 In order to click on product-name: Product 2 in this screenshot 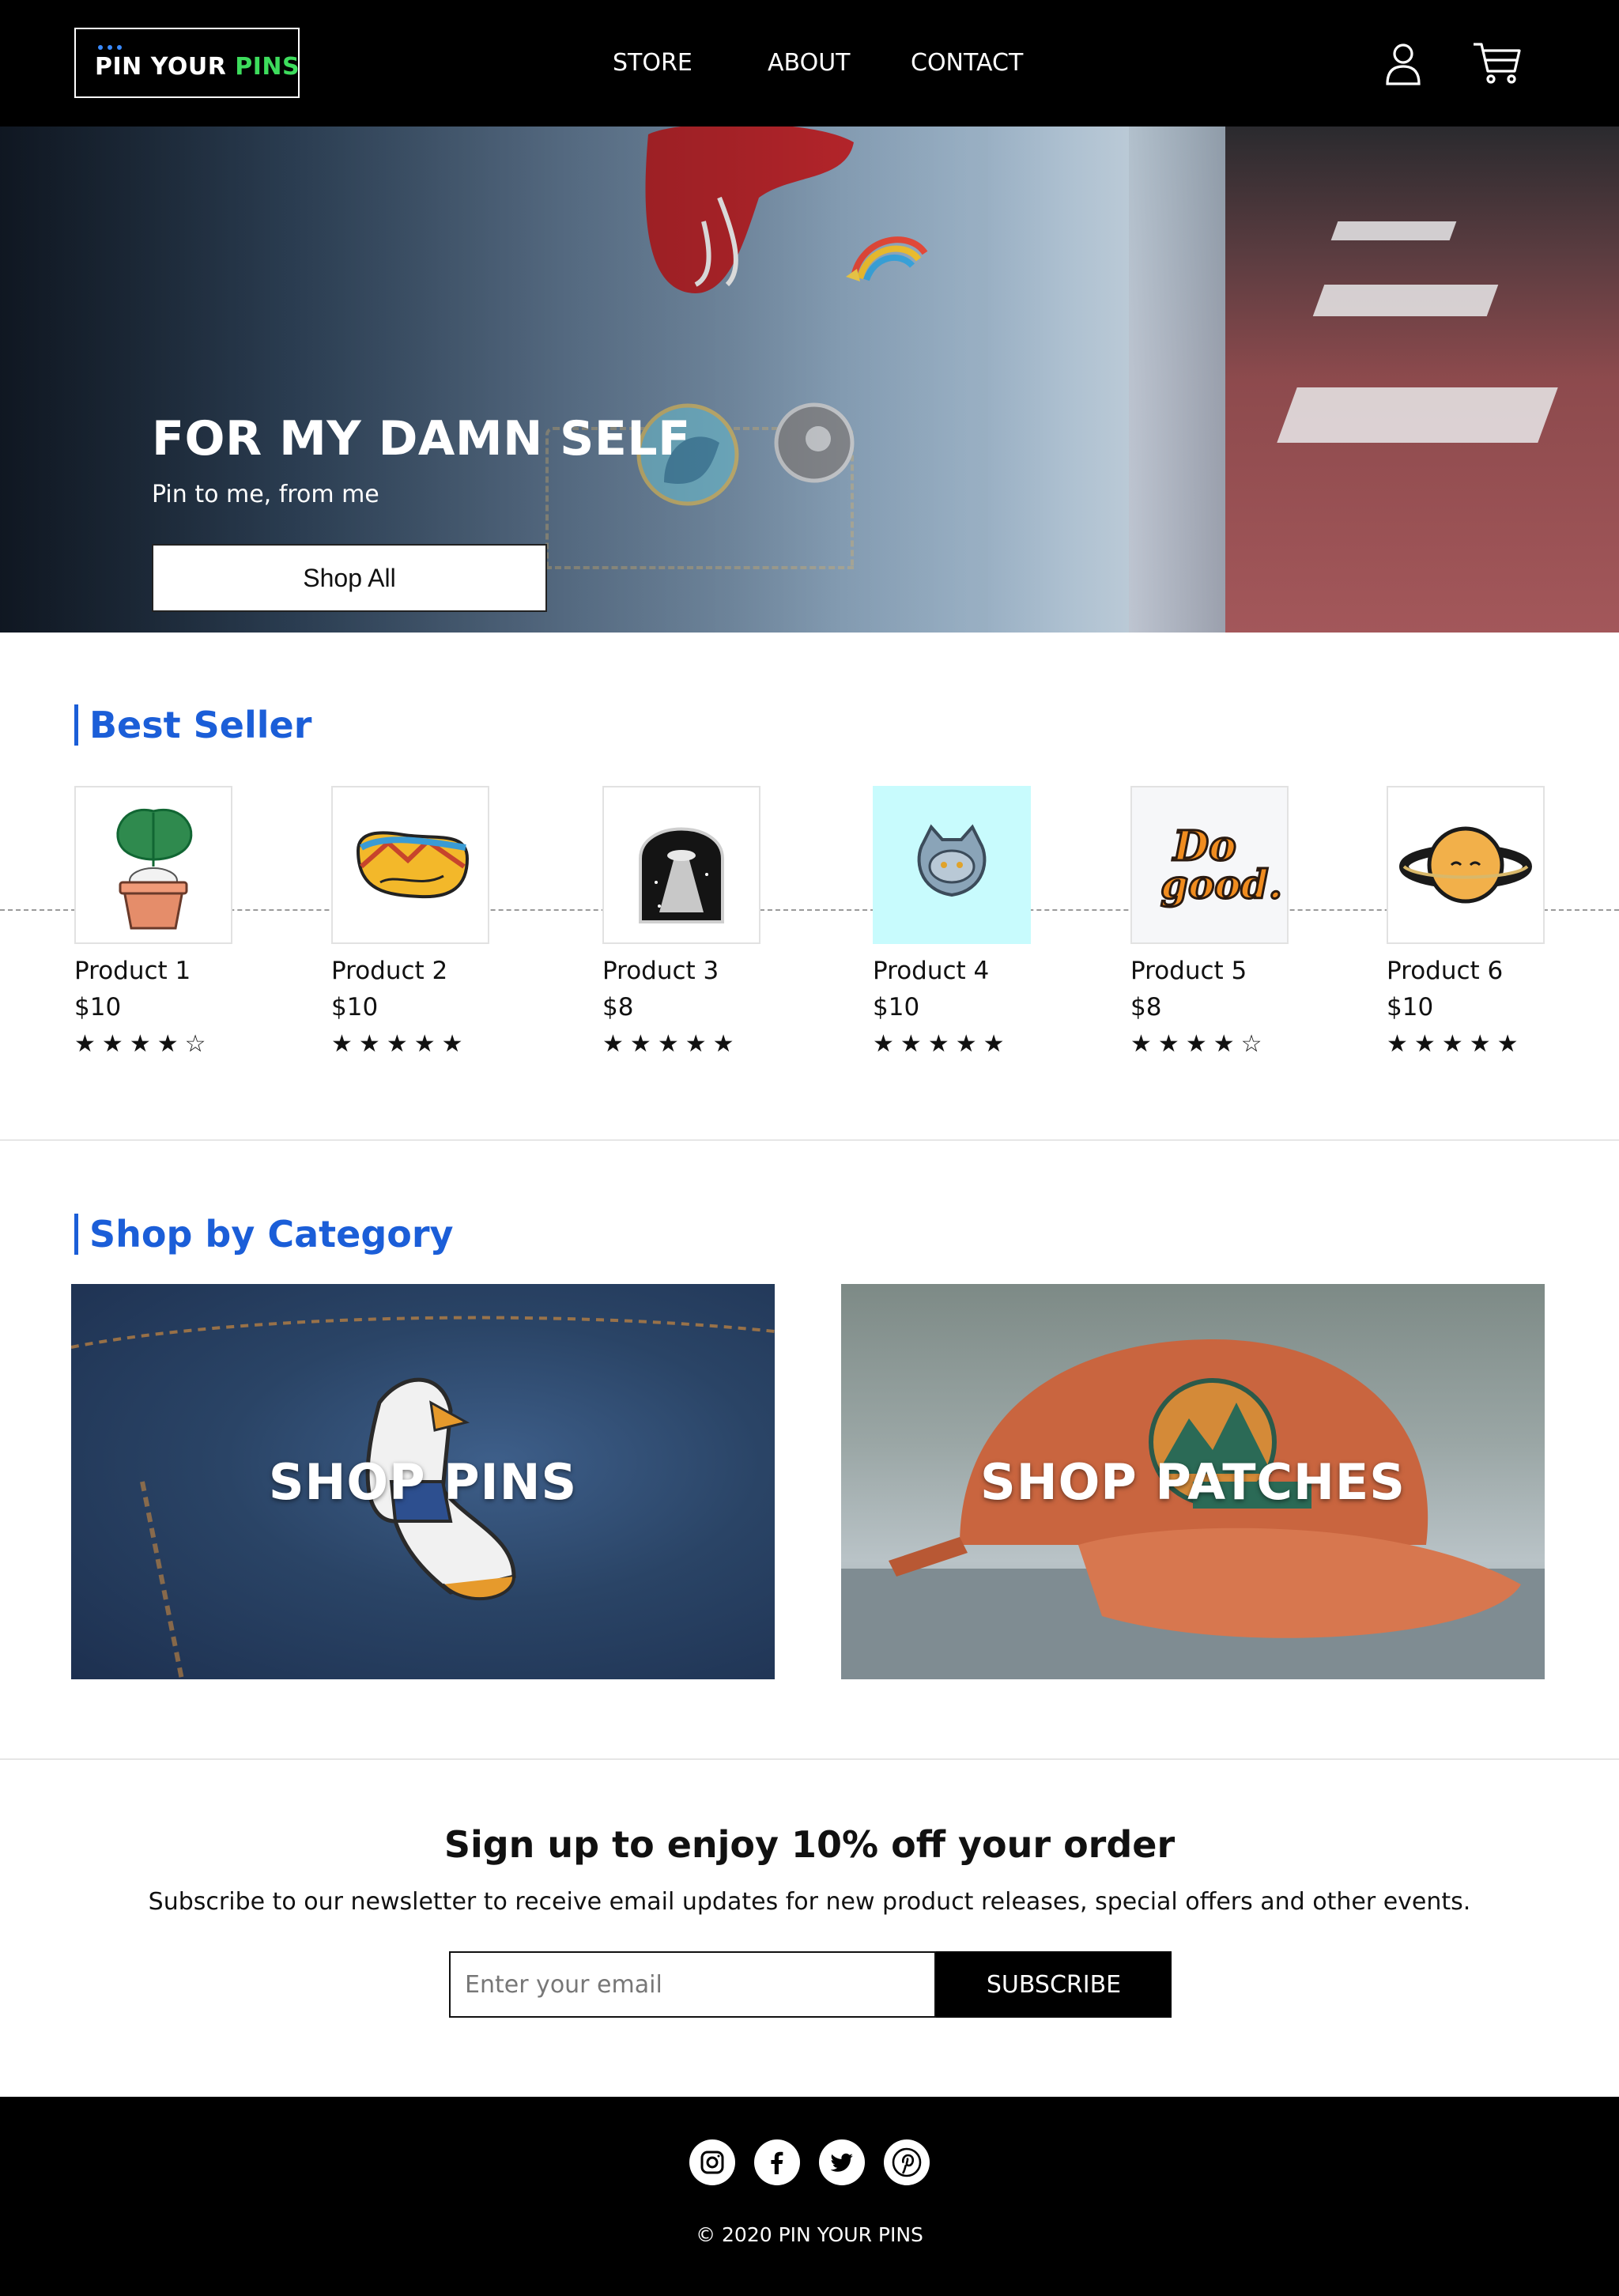, I will do `click(390, 971)`.